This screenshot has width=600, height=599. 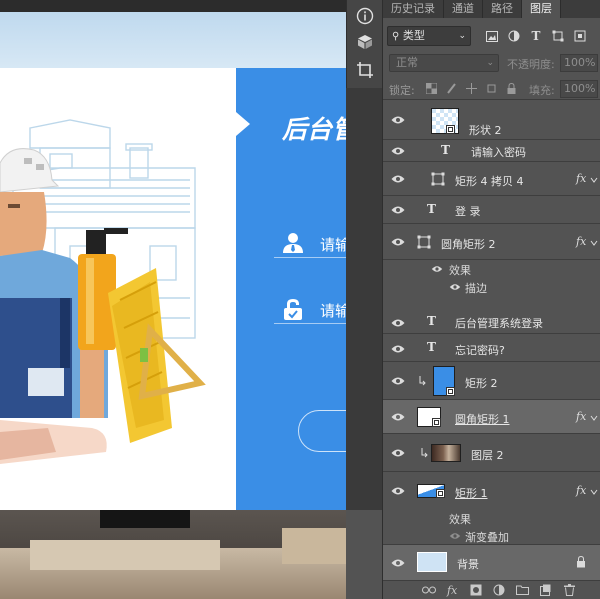 What do you see at coordinates (429, 36) in the screenshot?
I see `filter-type-select: ⚲ 类型 ⌄` at bounding box center [429, 36].